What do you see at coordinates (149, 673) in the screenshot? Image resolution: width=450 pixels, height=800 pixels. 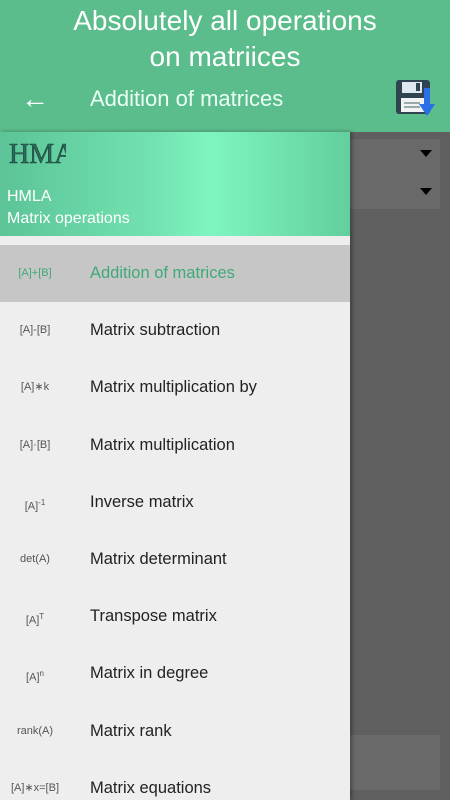 I see `menu-item-label: Matrix in degree` at bounding box center [149, 673].